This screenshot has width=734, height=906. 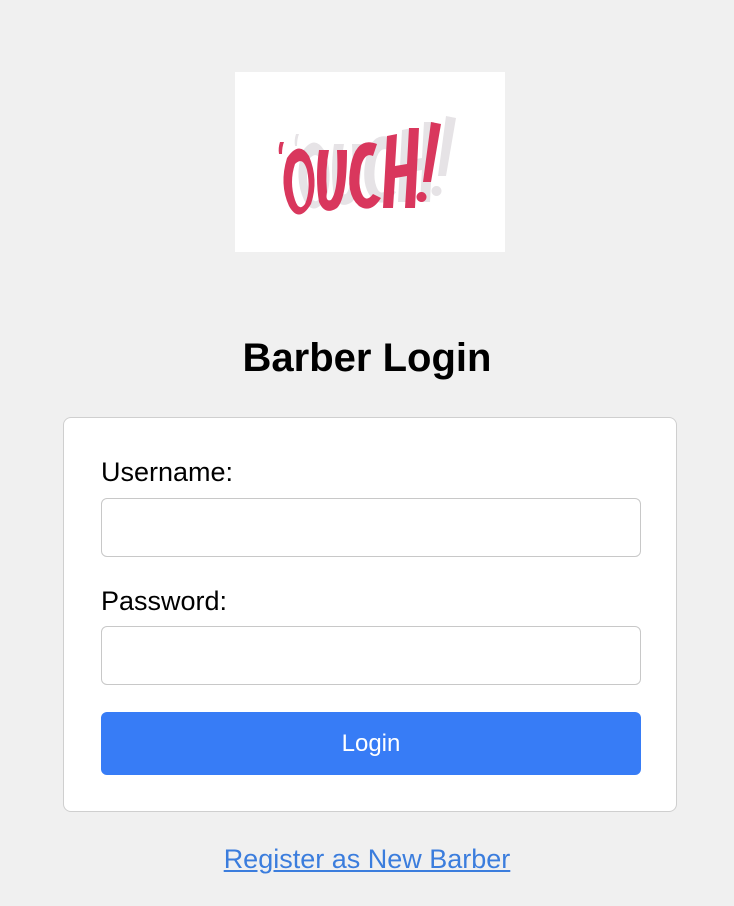 I want to click on username-label: Username:, so click(x=167, y=472).